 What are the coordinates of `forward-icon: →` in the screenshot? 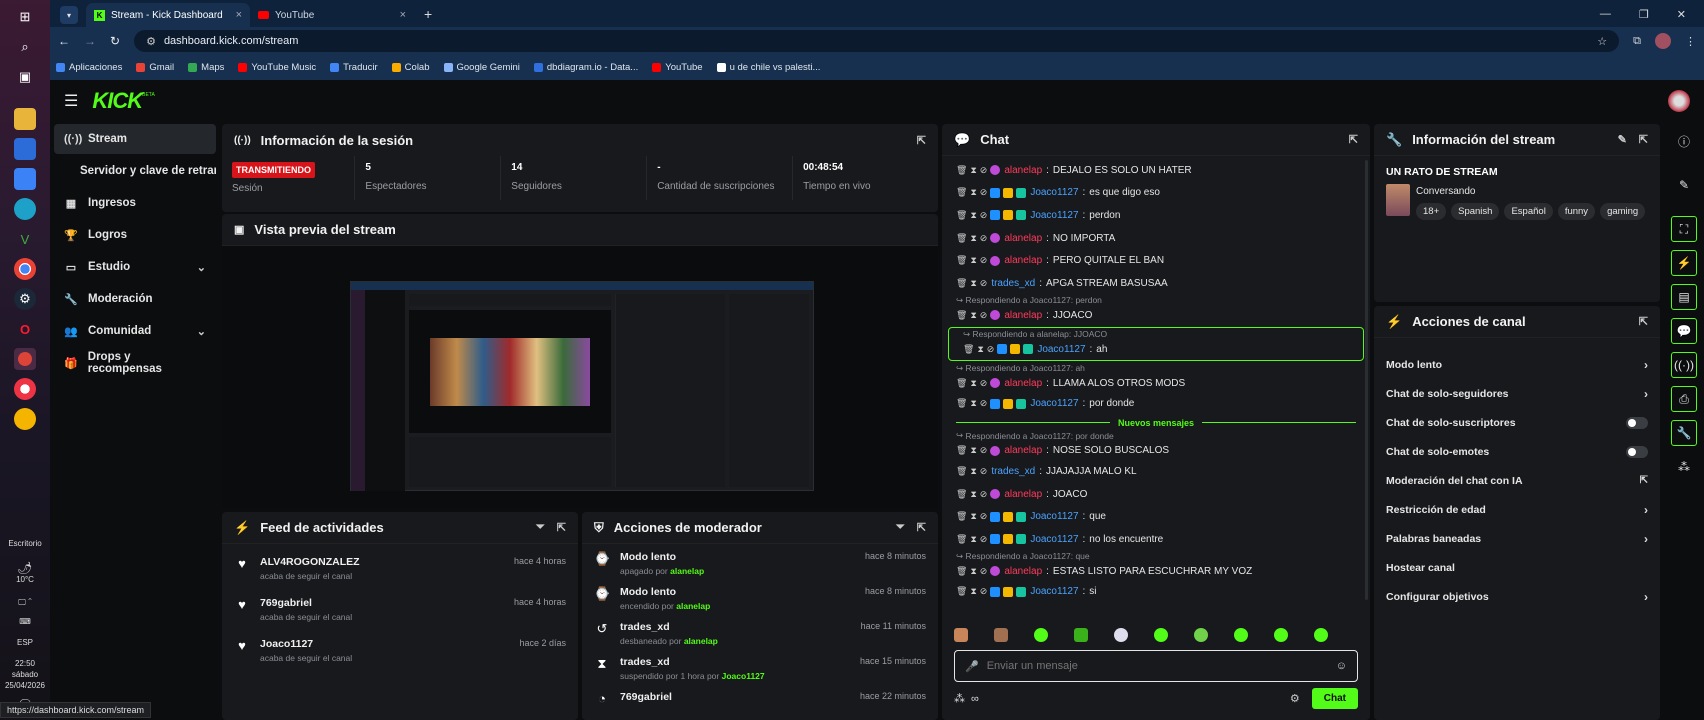 It's located at (90, 41).